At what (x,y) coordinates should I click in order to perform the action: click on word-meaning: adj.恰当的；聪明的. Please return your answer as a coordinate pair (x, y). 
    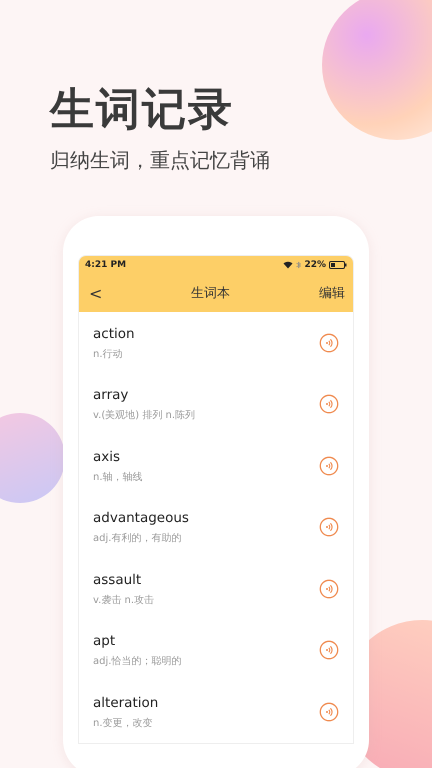
    Looking at the image, I should click on (137, 661).